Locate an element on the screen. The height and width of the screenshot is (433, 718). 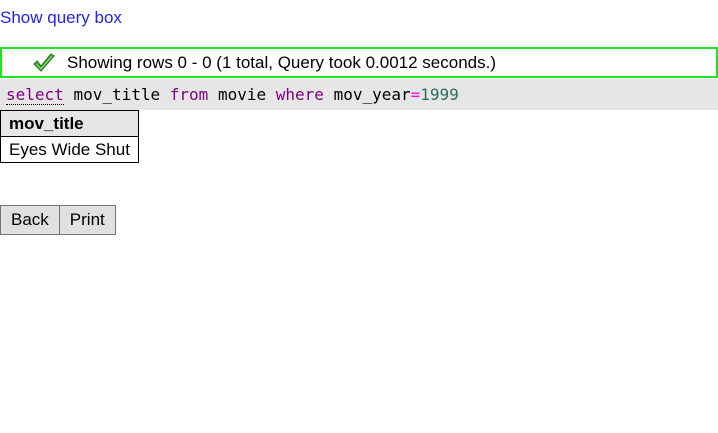
action-buttons: Back Print is located at coordinates (58, 220).